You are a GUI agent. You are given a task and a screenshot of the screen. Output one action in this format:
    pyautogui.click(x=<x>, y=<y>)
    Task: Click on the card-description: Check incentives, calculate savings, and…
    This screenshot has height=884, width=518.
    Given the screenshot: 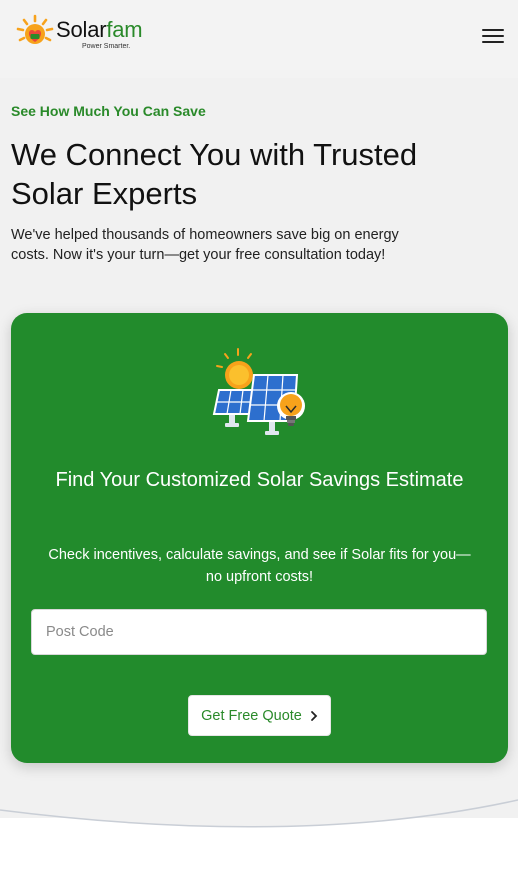 What is the action you would take?
    pyautogui.click(x=259, y=566)
    